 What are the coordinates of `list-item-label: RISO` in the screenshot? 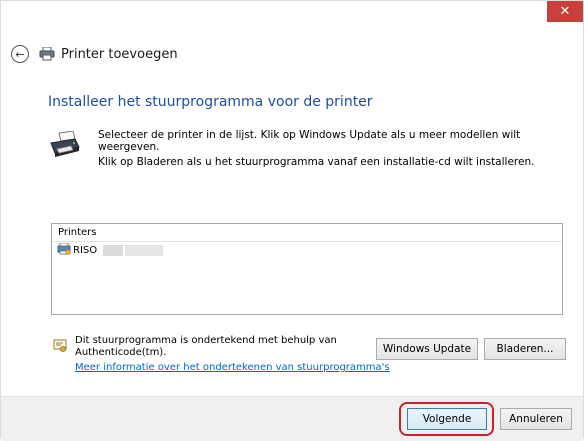 It's located at (85, 250).